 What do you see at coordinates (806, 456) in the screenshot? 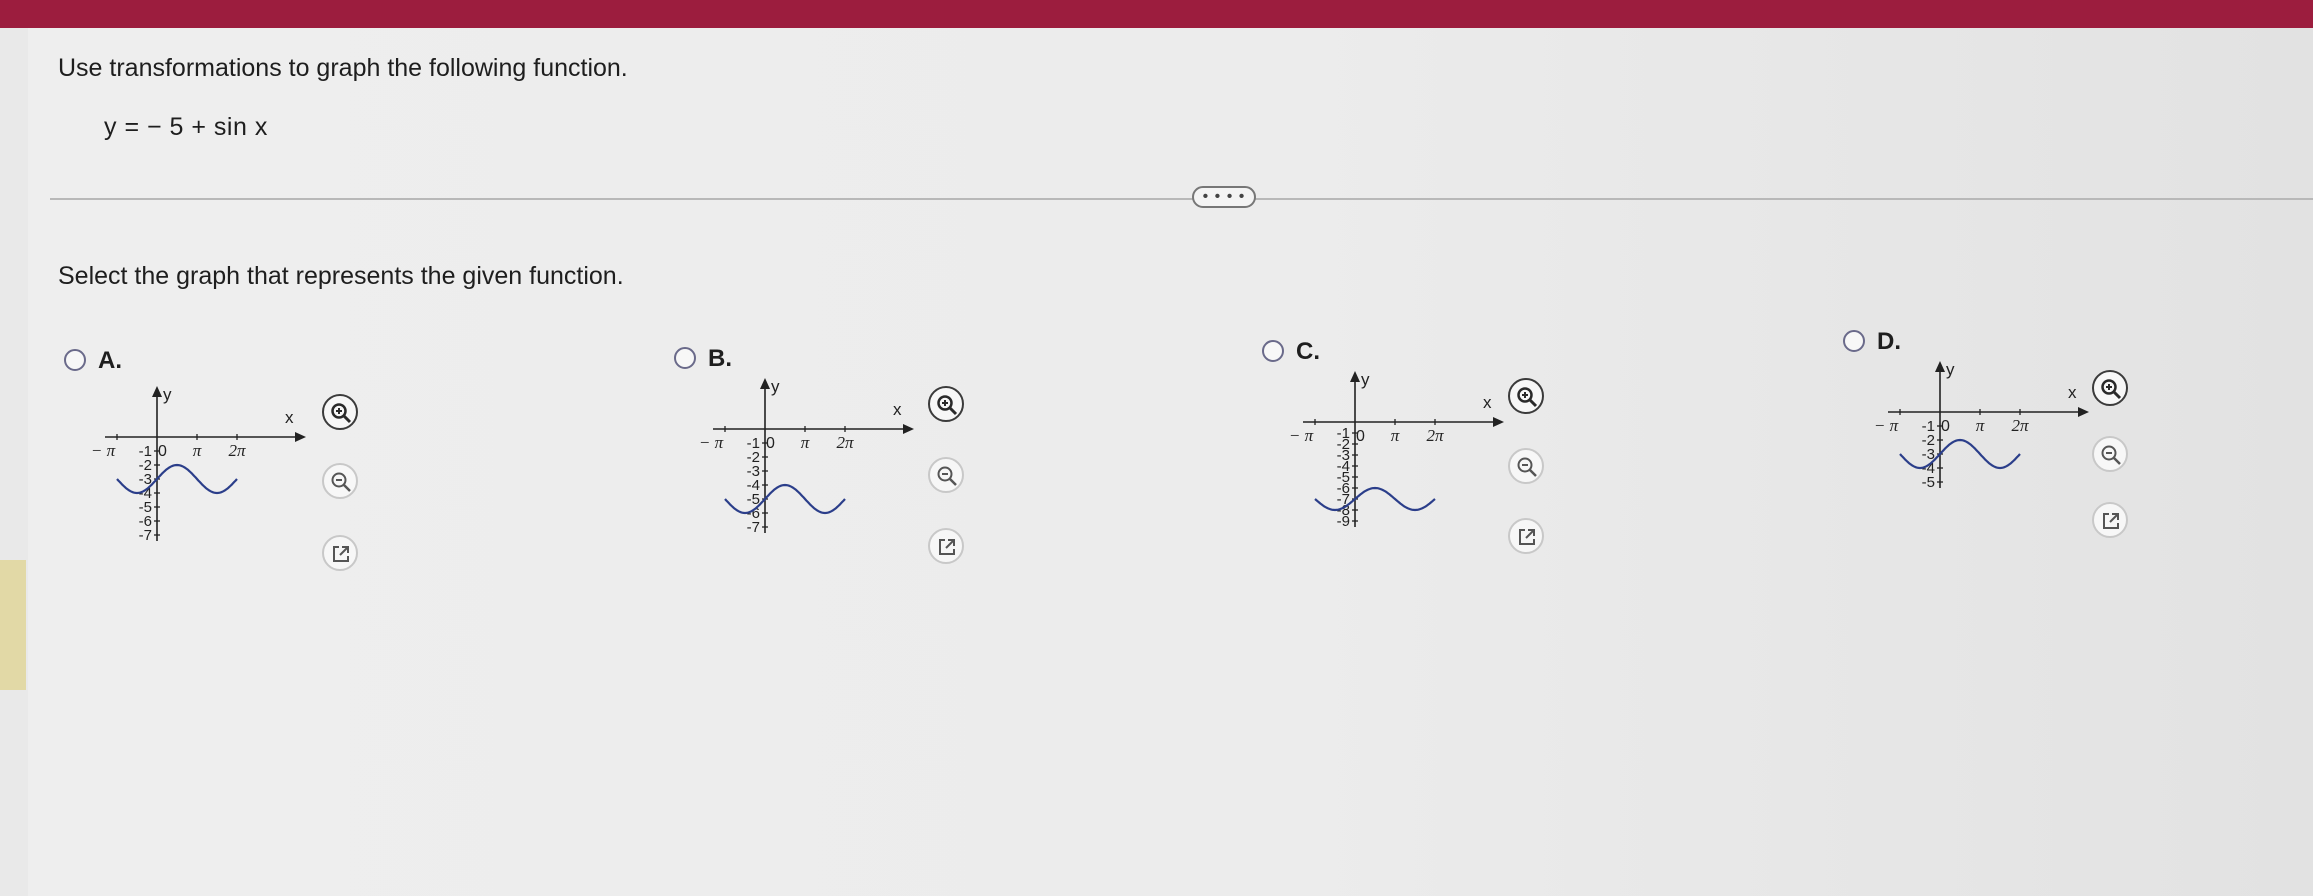
I see `graph-b: yx− π π 2π0-1-2-3-4-5-6-7` at bounding box center [806, 456].